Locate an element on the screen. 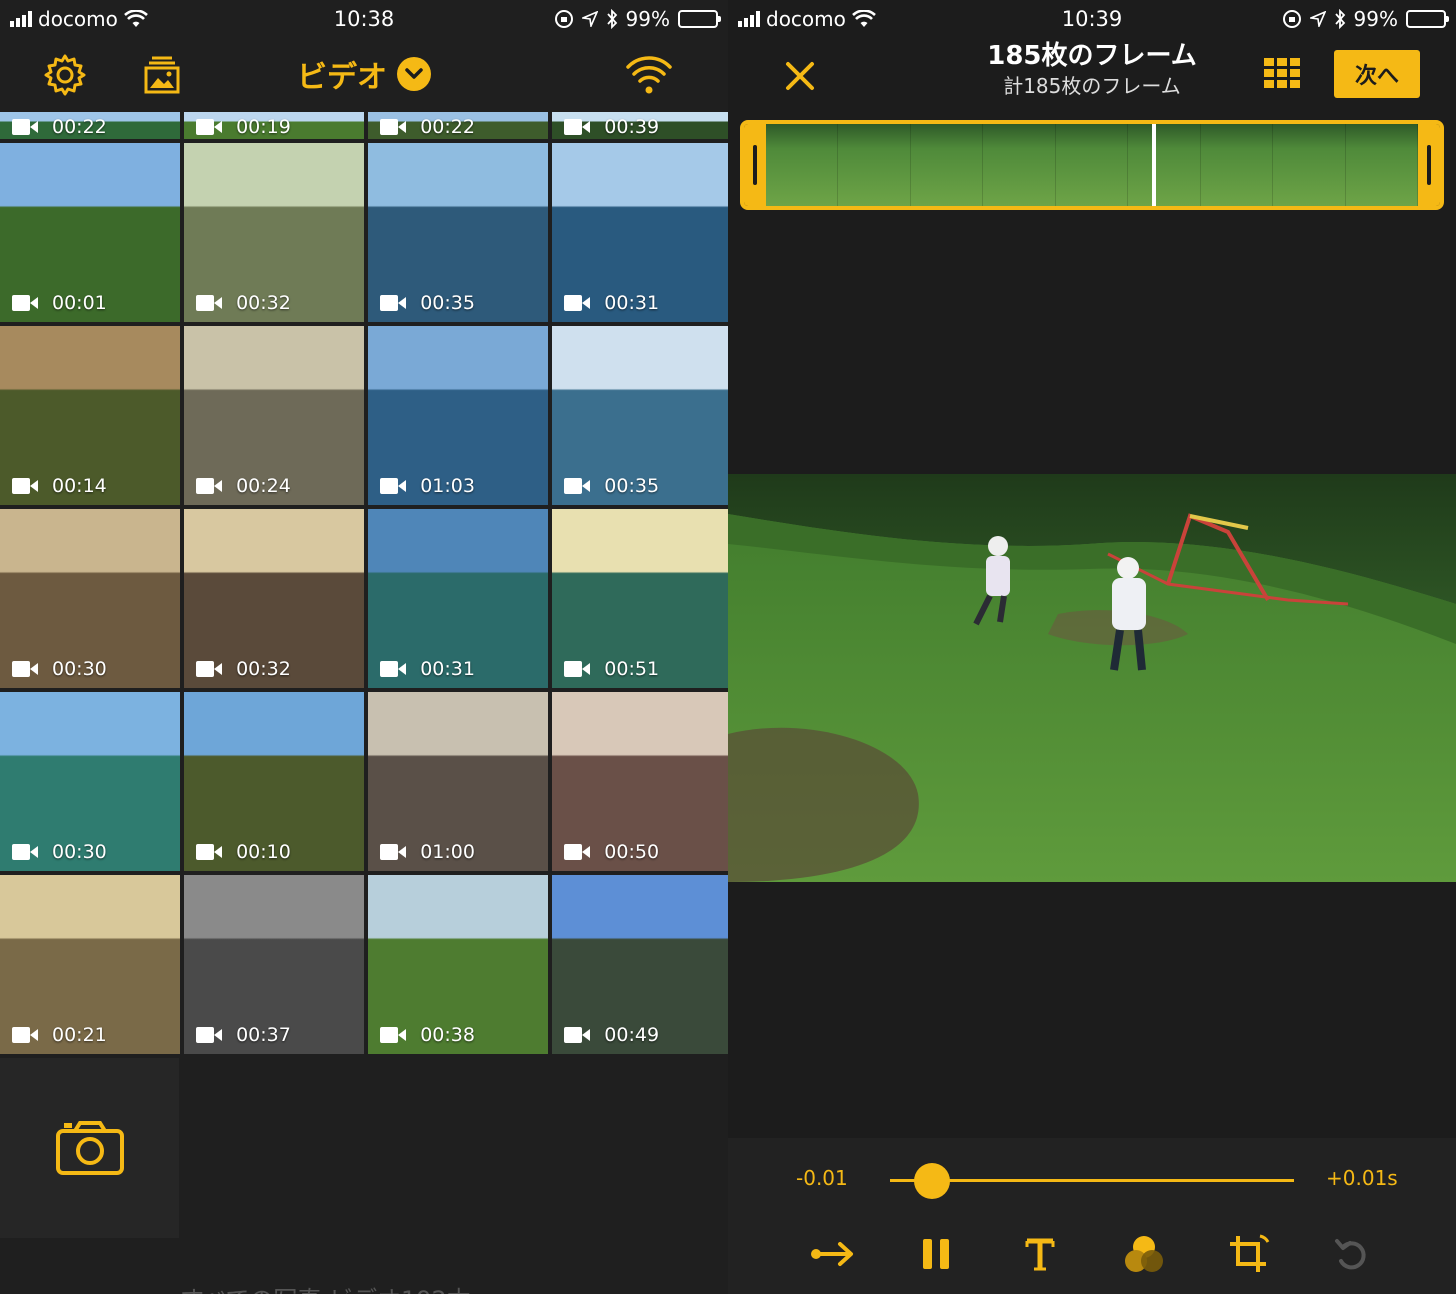 The width and height of the screenshot is (1456, 1294). wifi-transfer-button is located at coordinates (649, 75).